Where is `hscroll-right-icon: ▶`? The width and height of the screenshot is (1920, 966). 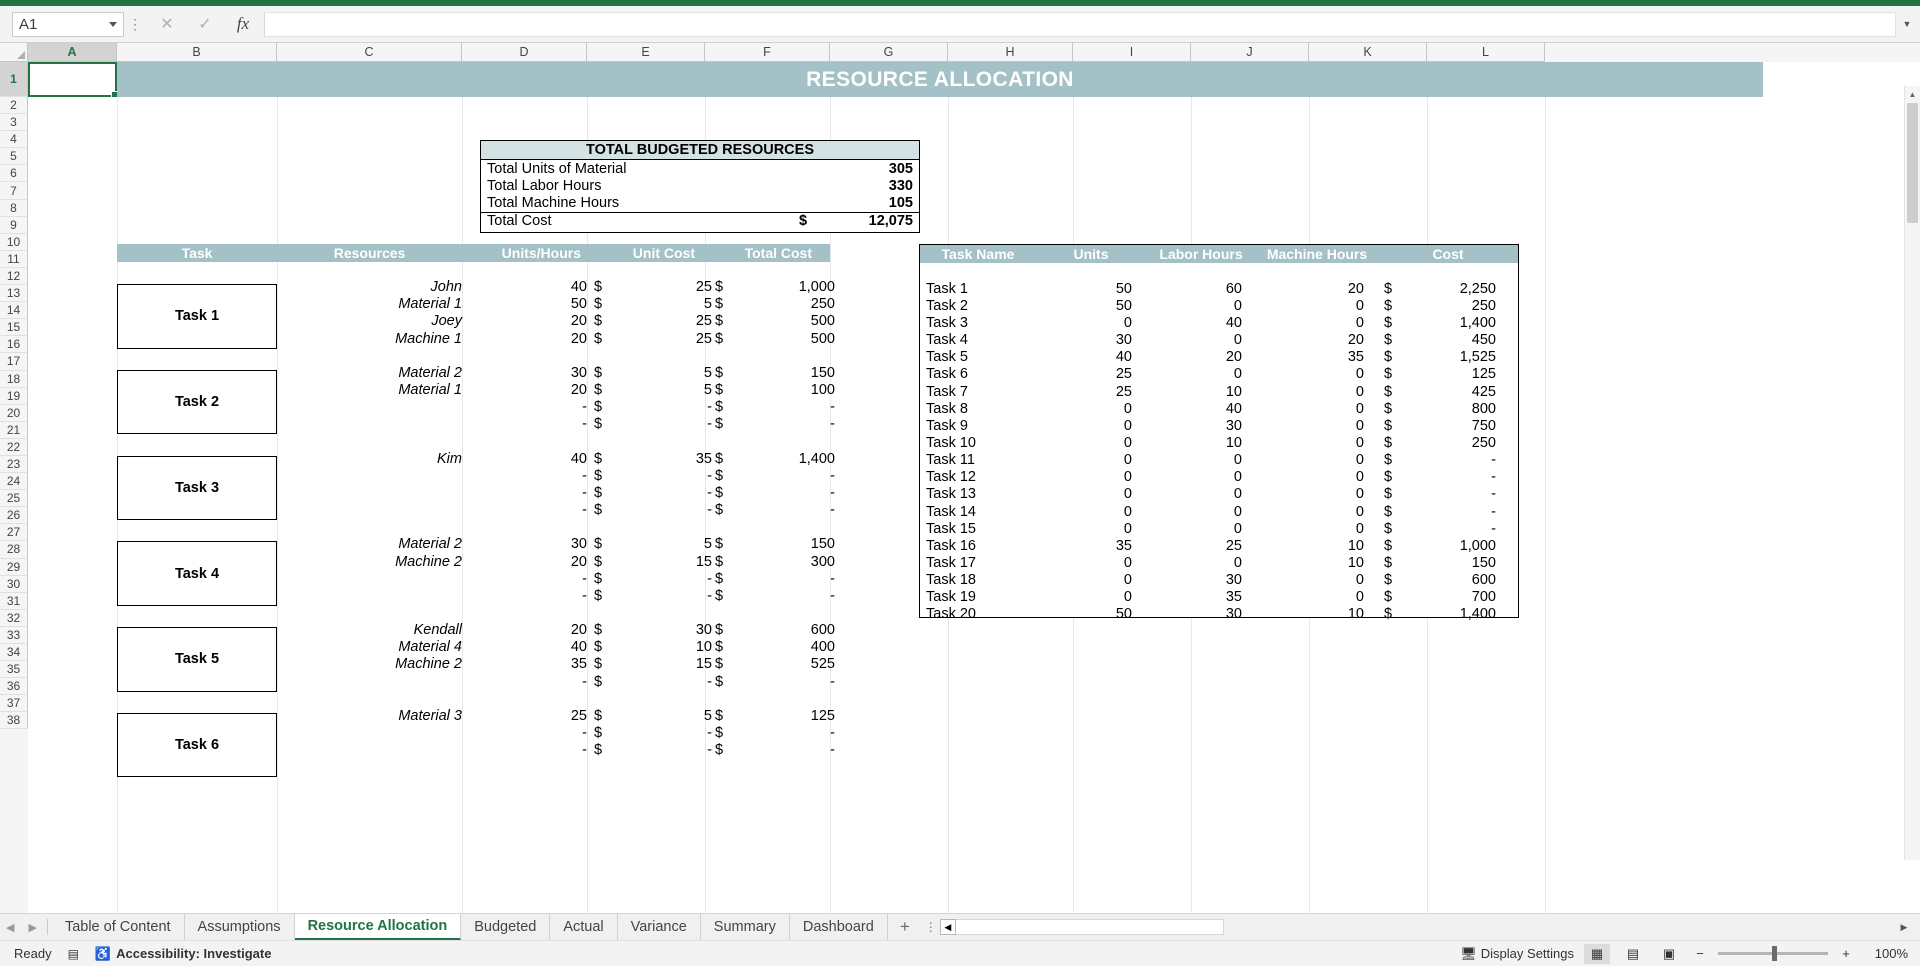 hscroll-right-icon: ▶ is located at coordinates (1904, 927).